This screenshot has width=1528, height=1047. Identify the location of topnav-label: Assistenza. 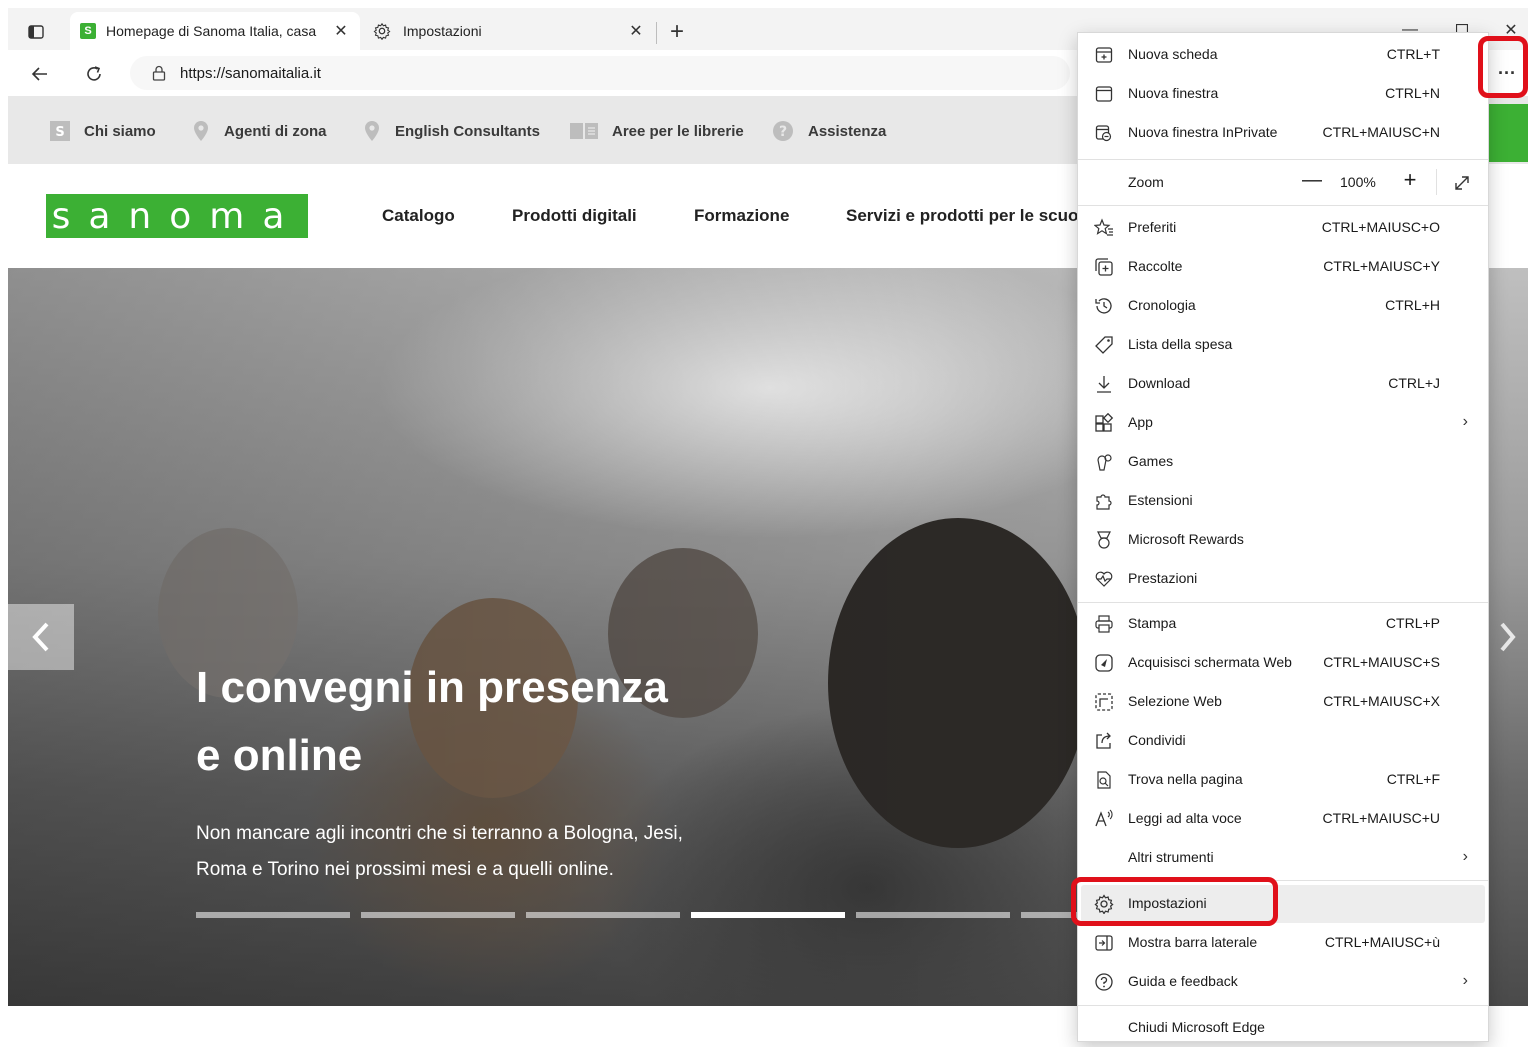
(847, 131).